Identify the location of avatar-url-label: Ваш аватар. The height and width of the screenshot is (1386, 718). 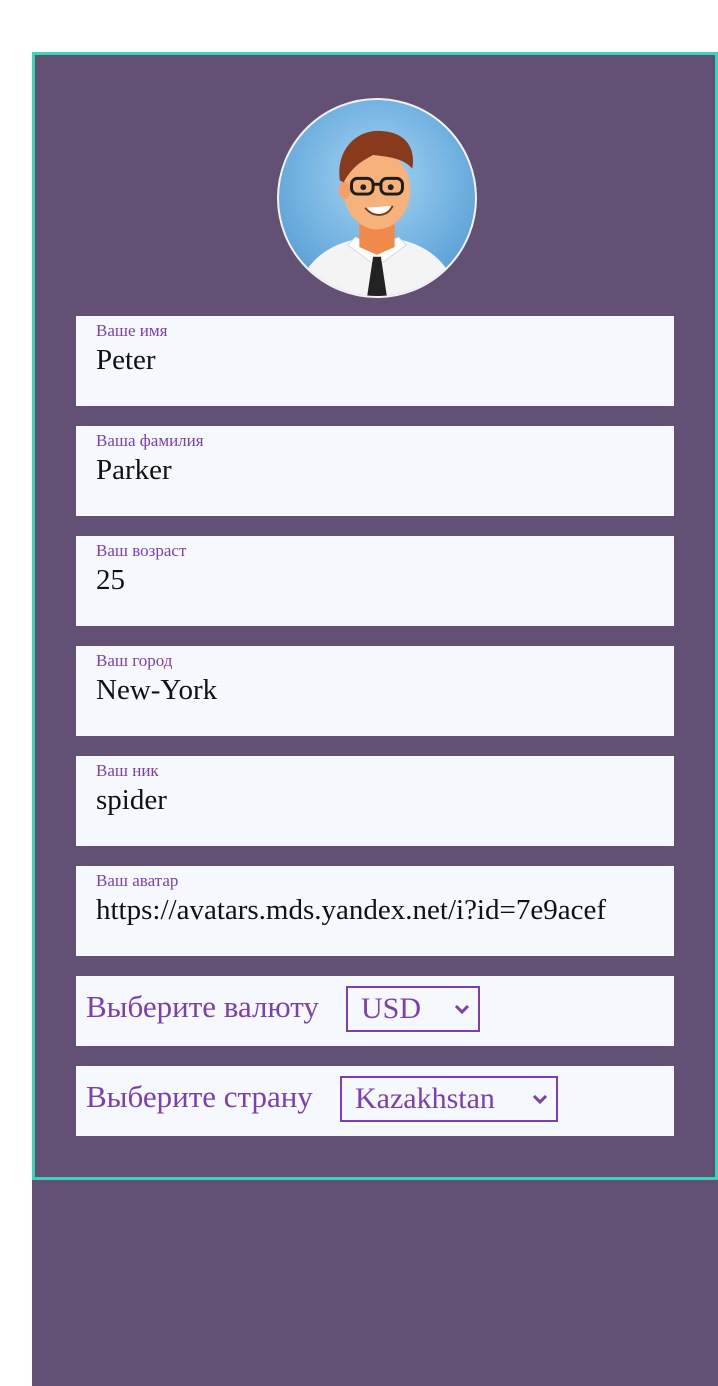
(137, 880).